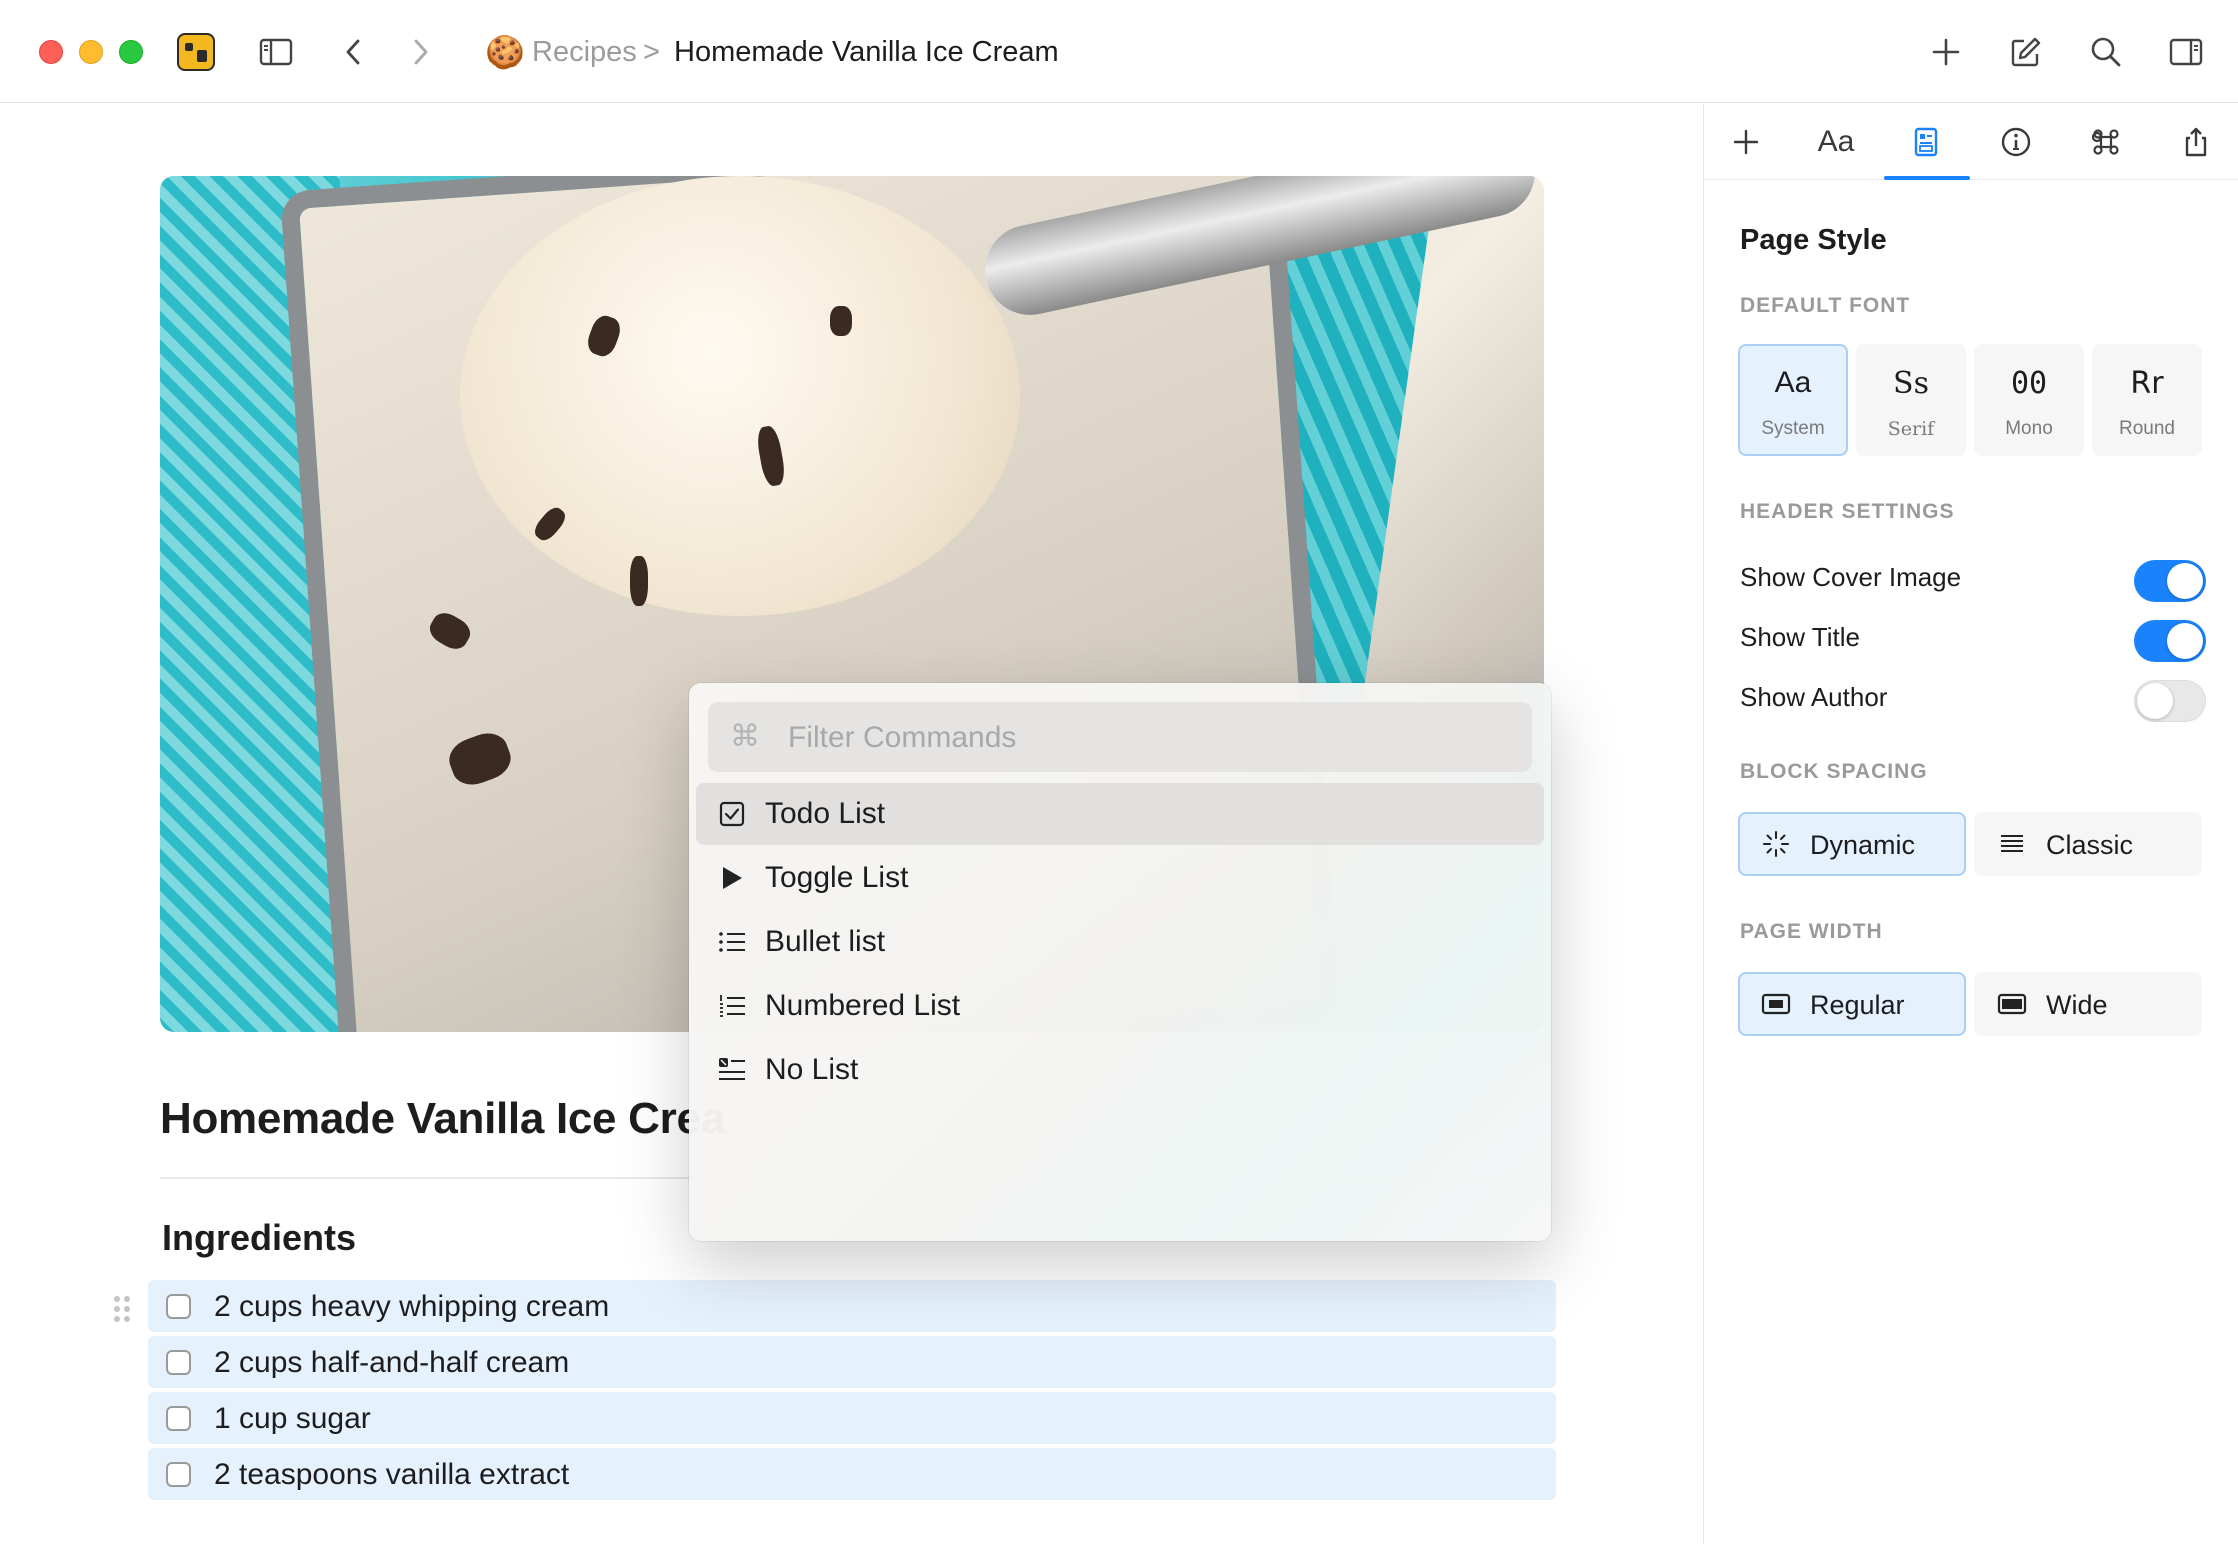 The height and width of the screenshot is (1544, 2238). What do you see at coordinates (1927, 178) in the screenshot?
I see `active-tab-indicator` at bounding box center [1927, 178].